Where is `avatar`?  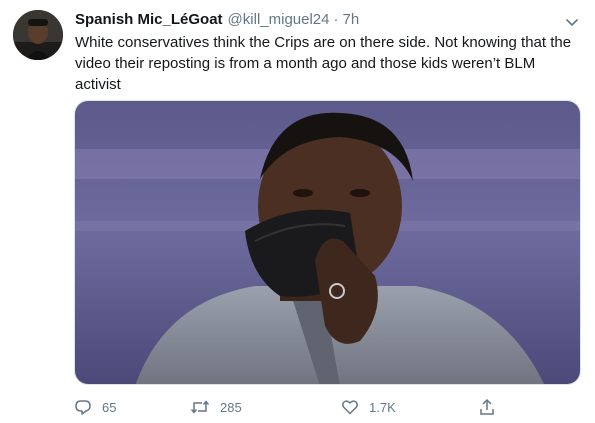 avatar is located at coordinates (38, 35).